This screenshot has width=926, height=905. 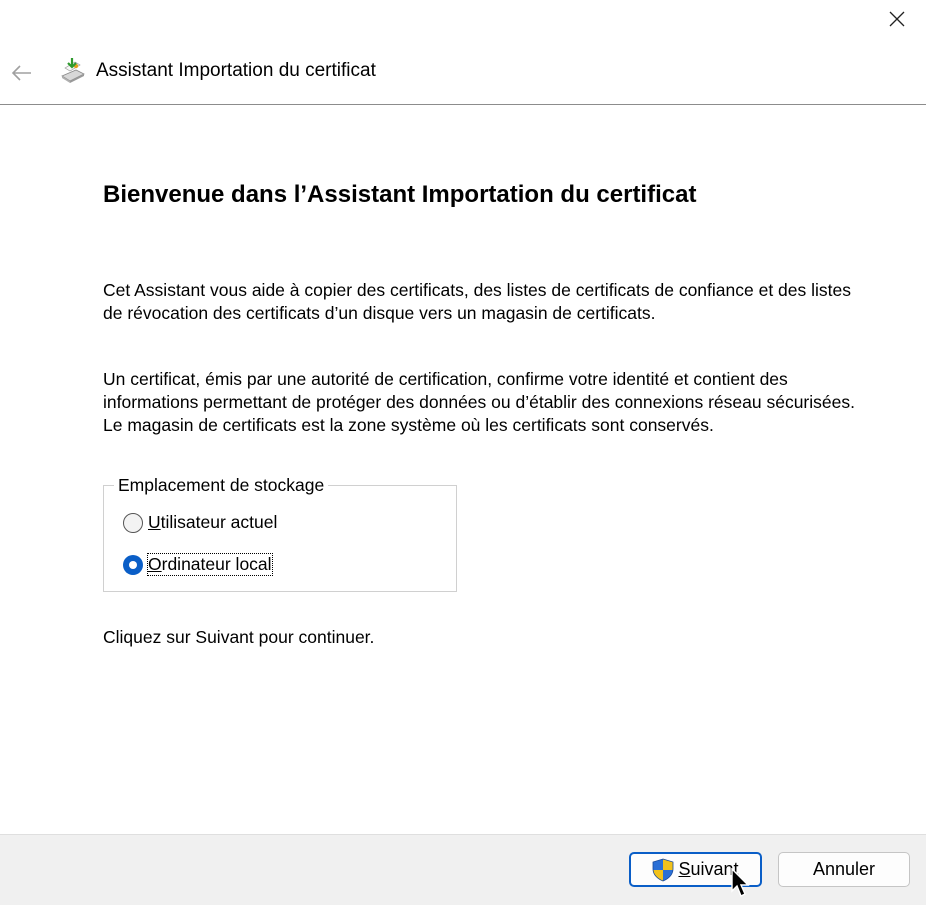 What do you see at coordinates (236, 70) in the screenshot?
I see `wizard-title: Assistant Importation du certificat` at bounding box center [236, 70].